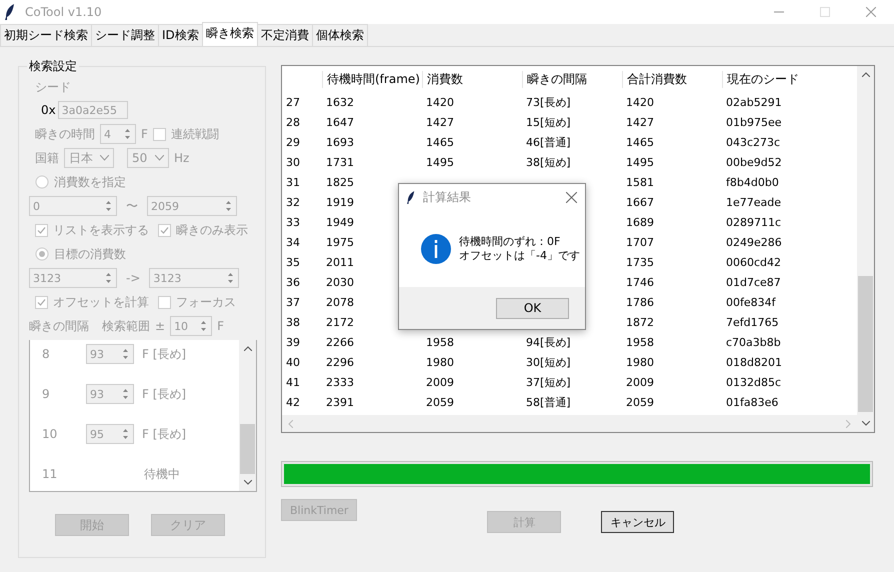 The height and width of the screenshot is (572, 894). I want to click on scrollbar, so click(865, 249).